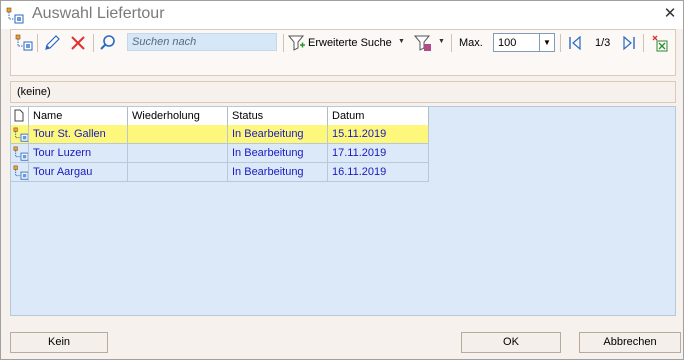 Image resolution: width=684 pixels, height=360 pixels. What do you see at coordinates (78, 116) in the screenshot?
I see `column-header-name: Name` at bounding box center [78, 116].